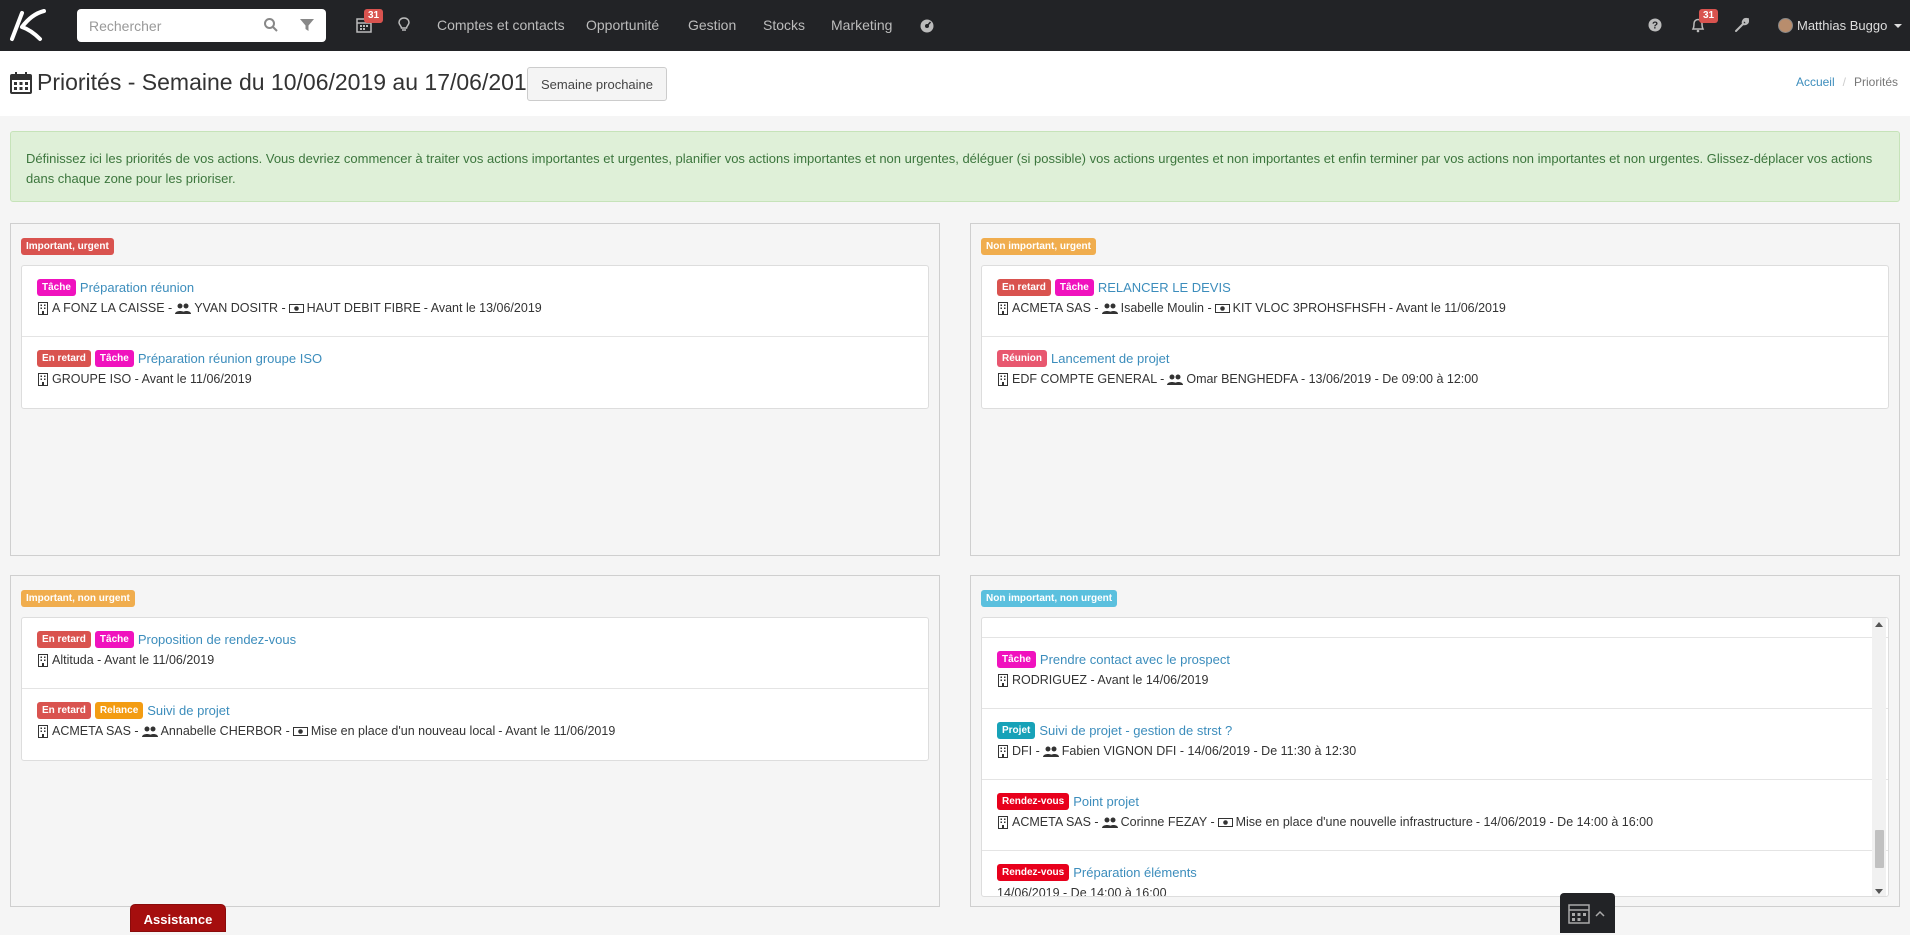 The height and width of the screenshot is (935, 1910). Describe the element at coordinates (374, 16) in the screenshot. I see `calendar-badge: 31` at that location.